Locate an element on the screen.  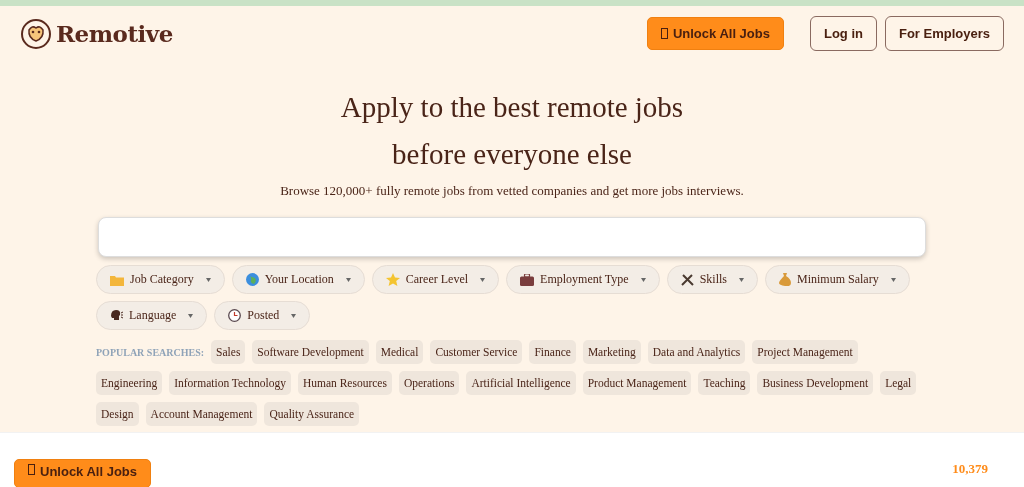
login-button: Log in is located at coordinates (843, 33).